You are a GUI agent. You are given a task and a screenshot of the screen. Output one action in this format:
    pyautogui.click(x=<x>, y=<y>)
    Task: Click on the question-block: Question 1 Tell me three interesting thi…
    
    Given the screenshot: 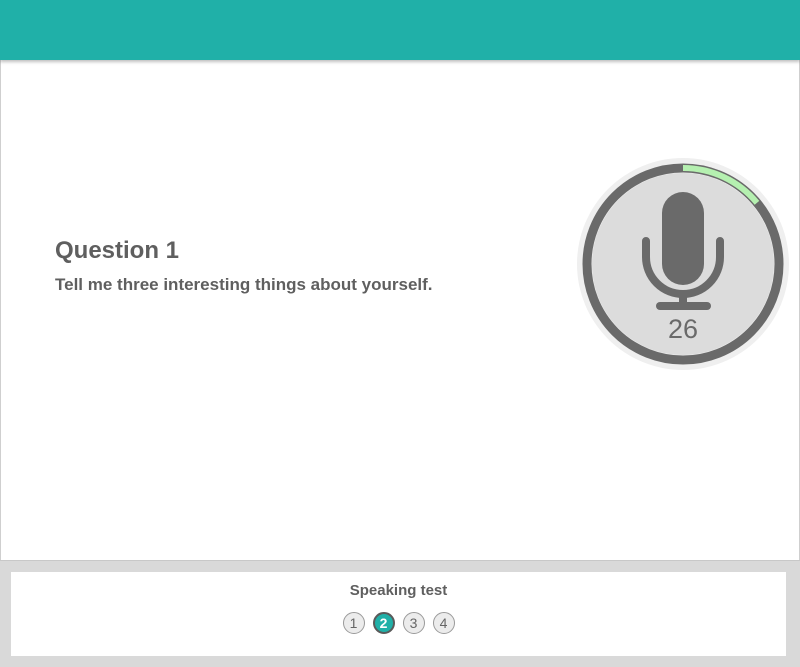 What is the action you would take?
    pyautogui.click(x=244, y=266)
    